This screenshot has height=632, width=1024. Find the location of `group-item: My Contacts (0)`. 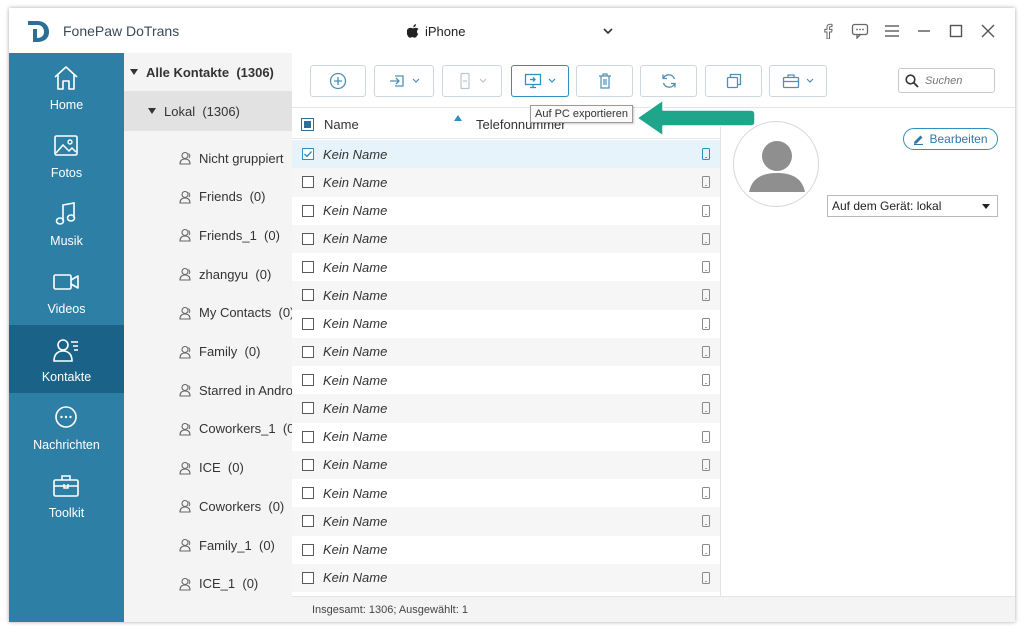

group-item: My Contacts (0) is located at coordinates (235, 313).